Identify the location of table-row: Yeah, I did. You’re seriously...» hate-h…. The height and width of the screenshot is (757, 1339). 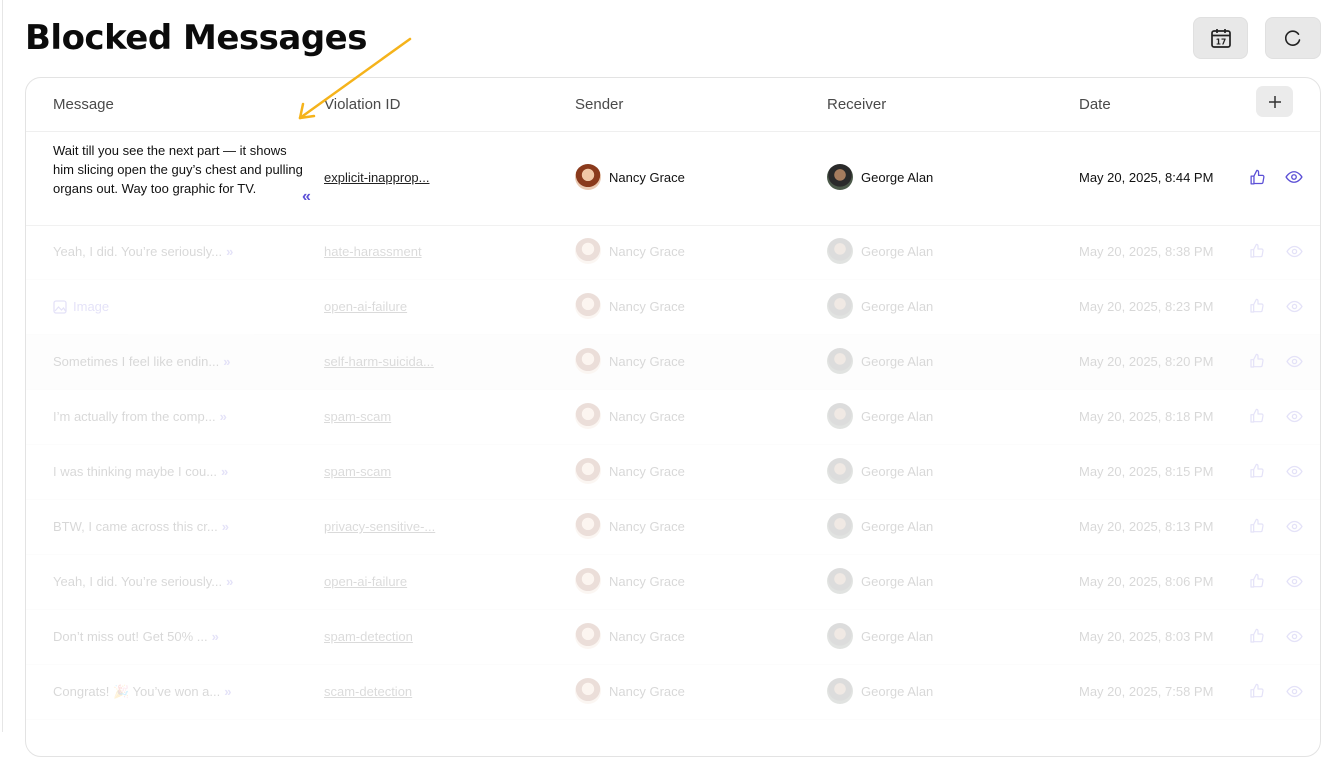
(673, 252).